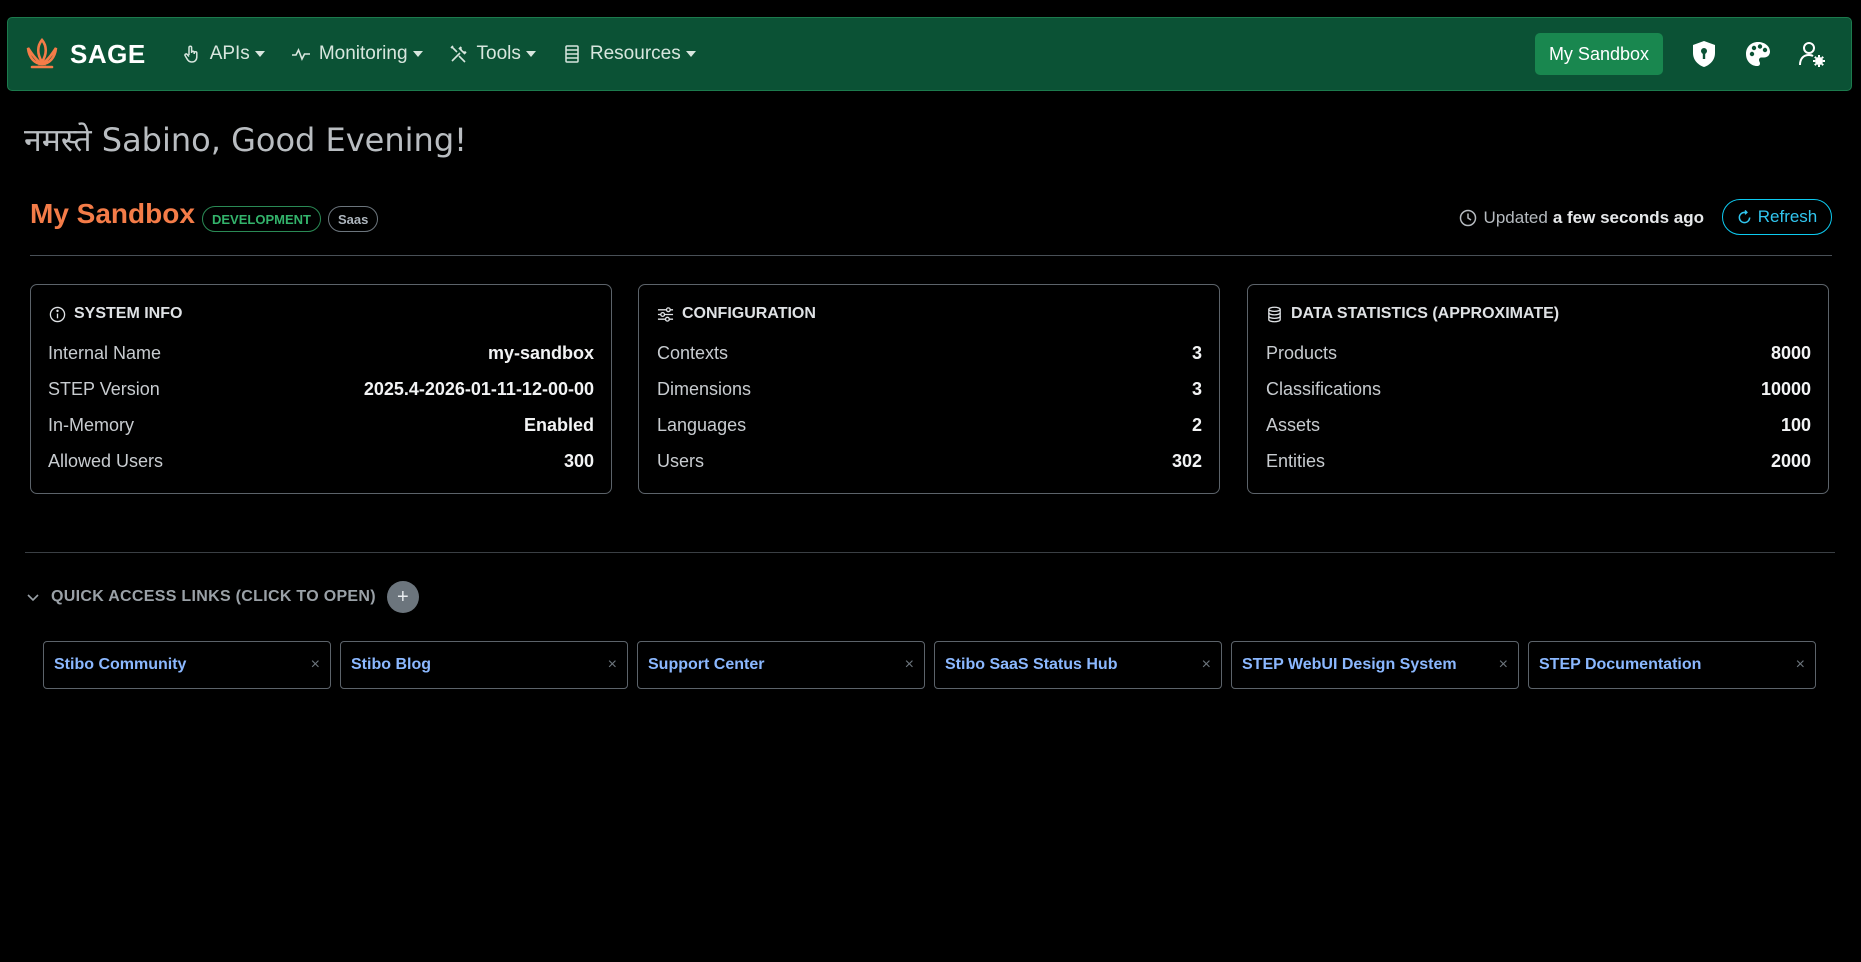  I want to click on environment-badge: DEVELOPMENT, so click(261, 219).